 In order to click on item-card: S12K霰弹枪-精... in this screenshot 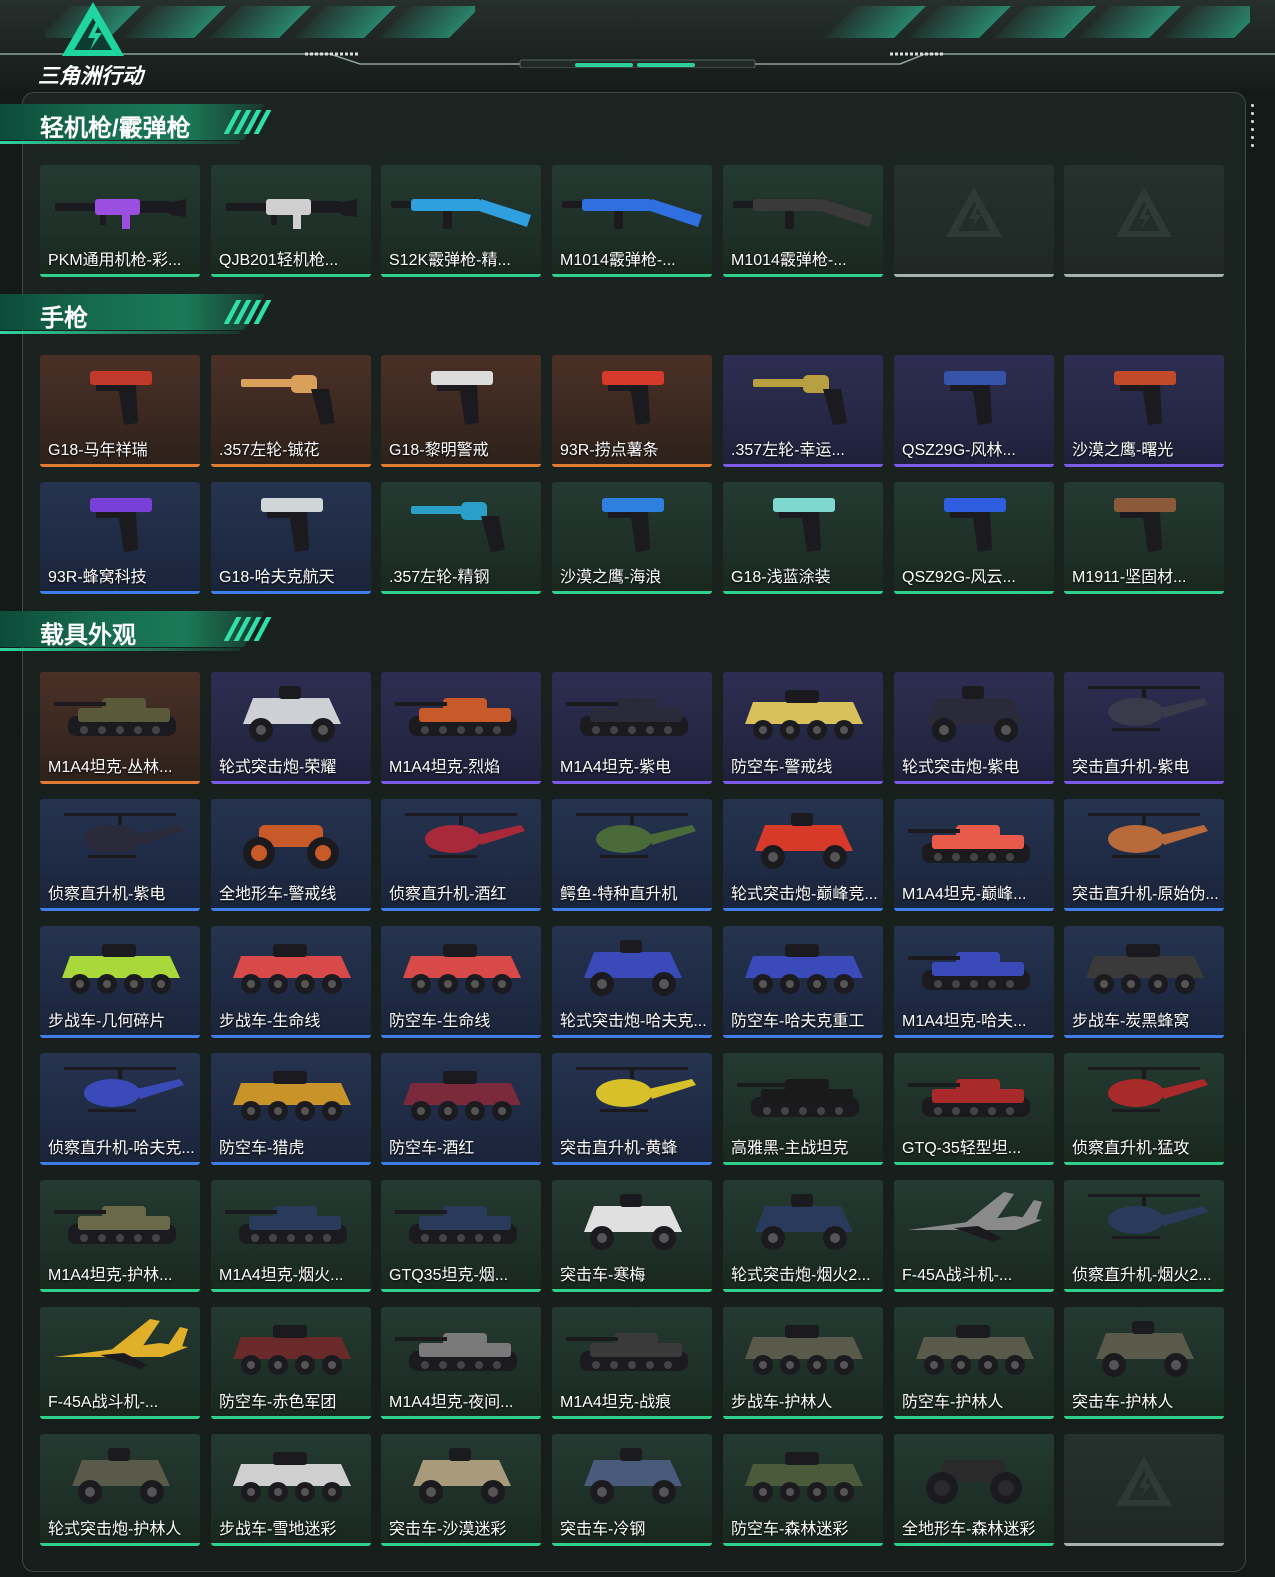, I will do `click(461, 221)`.